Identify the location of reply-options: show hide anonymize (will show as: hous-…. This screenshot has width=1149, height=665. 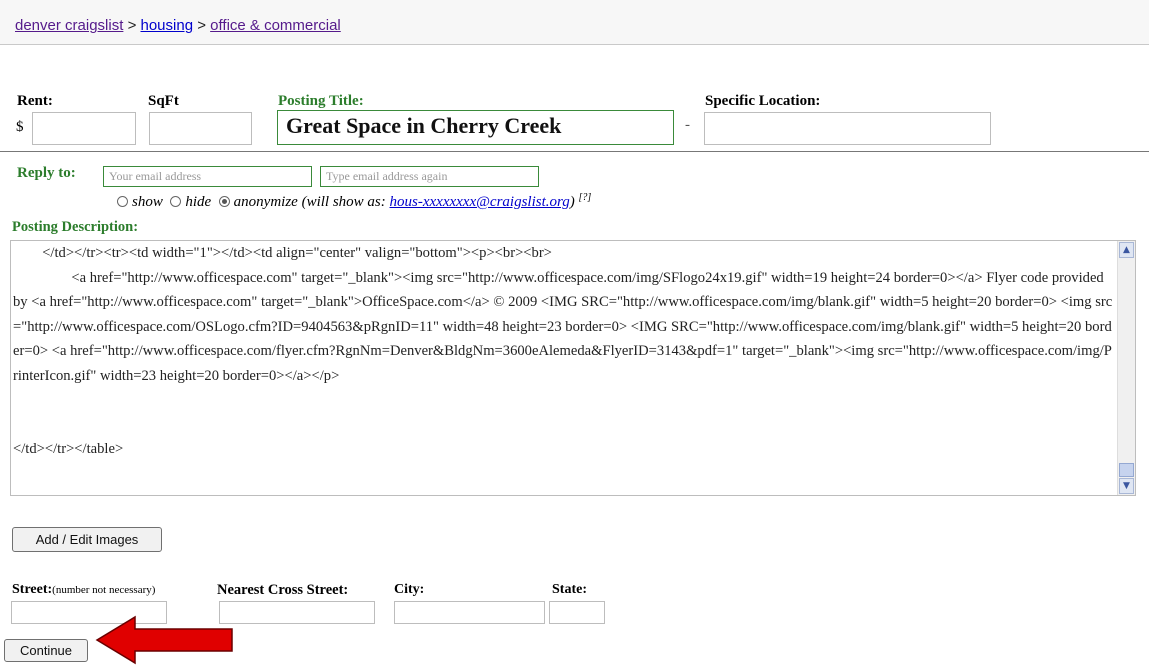
(354, 201).